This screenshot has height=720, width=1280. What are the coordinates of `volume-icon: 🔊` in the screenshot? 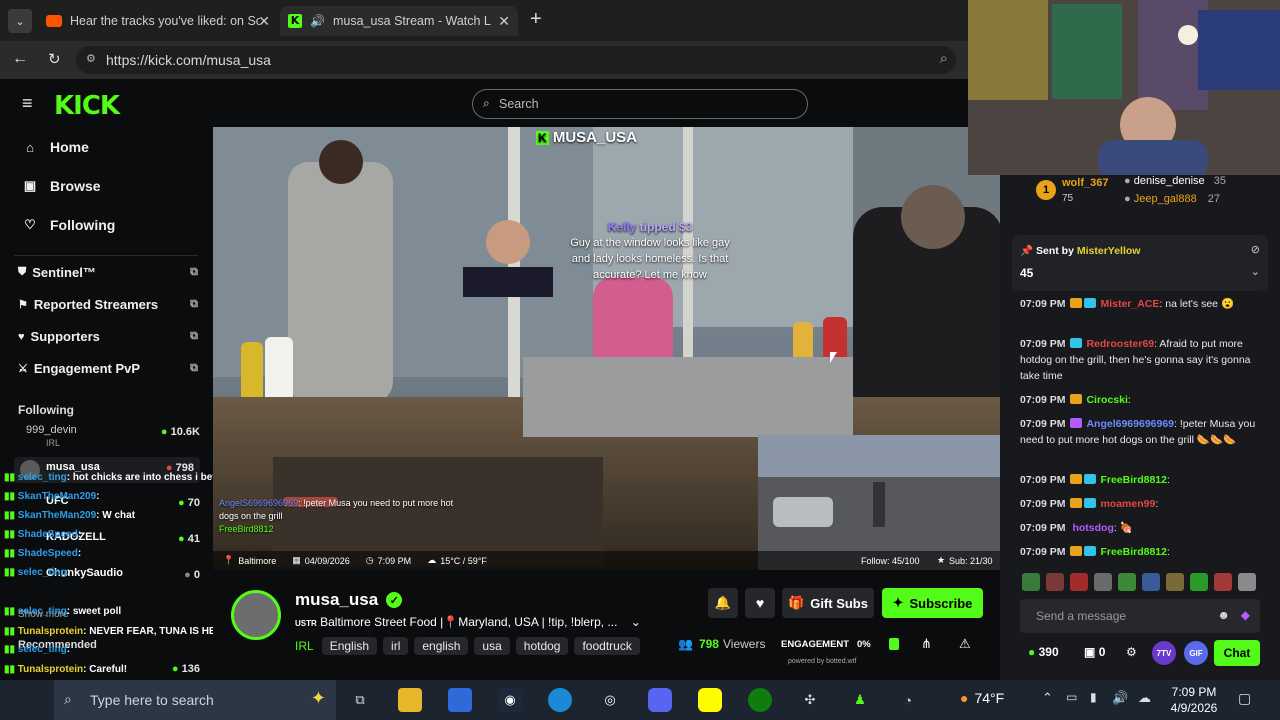 It's located at (1120, 698).